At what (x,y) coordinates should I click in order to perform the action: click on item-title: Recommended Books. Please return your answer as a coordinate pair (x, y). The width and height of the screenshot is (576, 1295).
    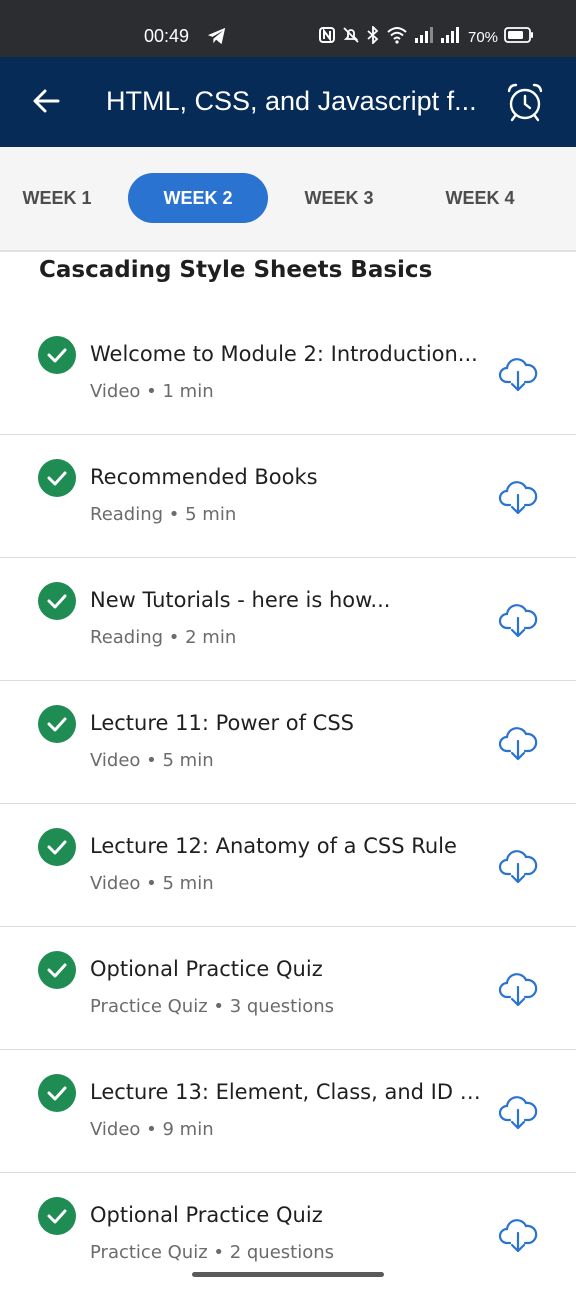
    Looking at the image, I should click on (204, 477).